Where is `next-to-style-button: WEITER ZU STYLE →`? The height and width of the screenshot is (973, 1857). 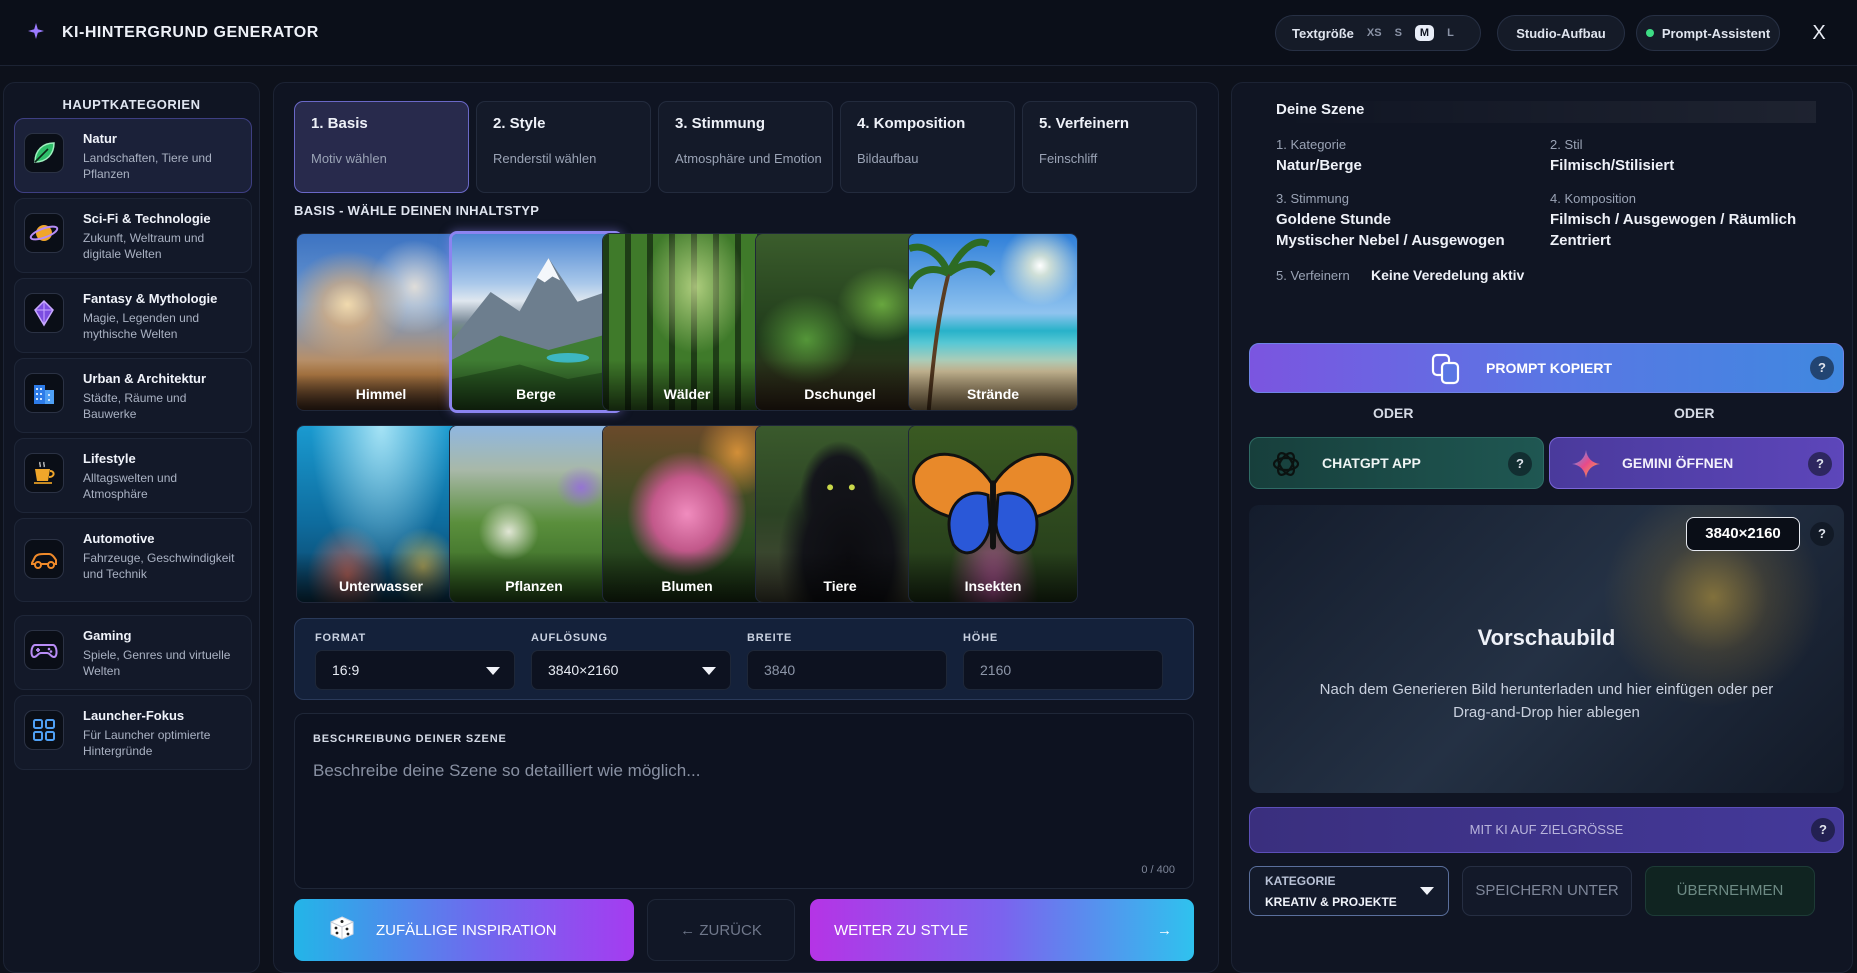
next-to-style-button: WEITER ZU STYLE → is located at coordinates (1002, 930).